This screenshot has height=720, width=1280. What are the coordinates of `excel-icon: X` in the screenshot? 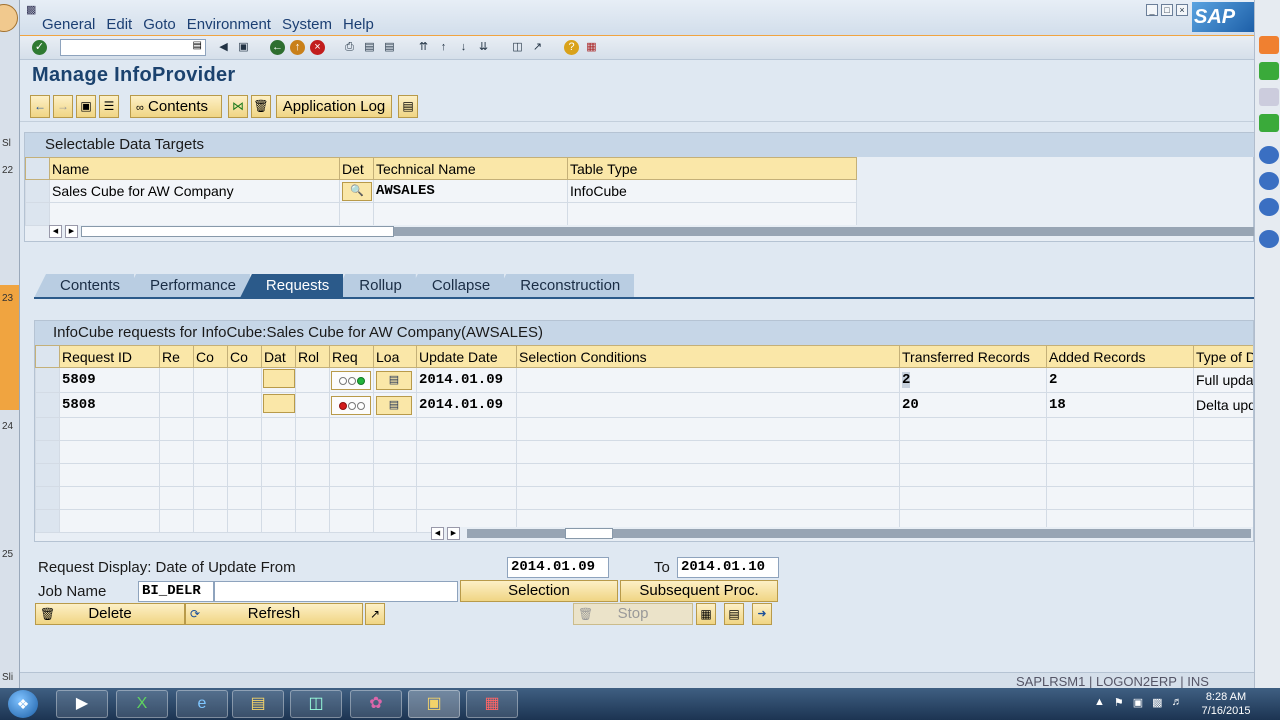 It's located at (142, 704).